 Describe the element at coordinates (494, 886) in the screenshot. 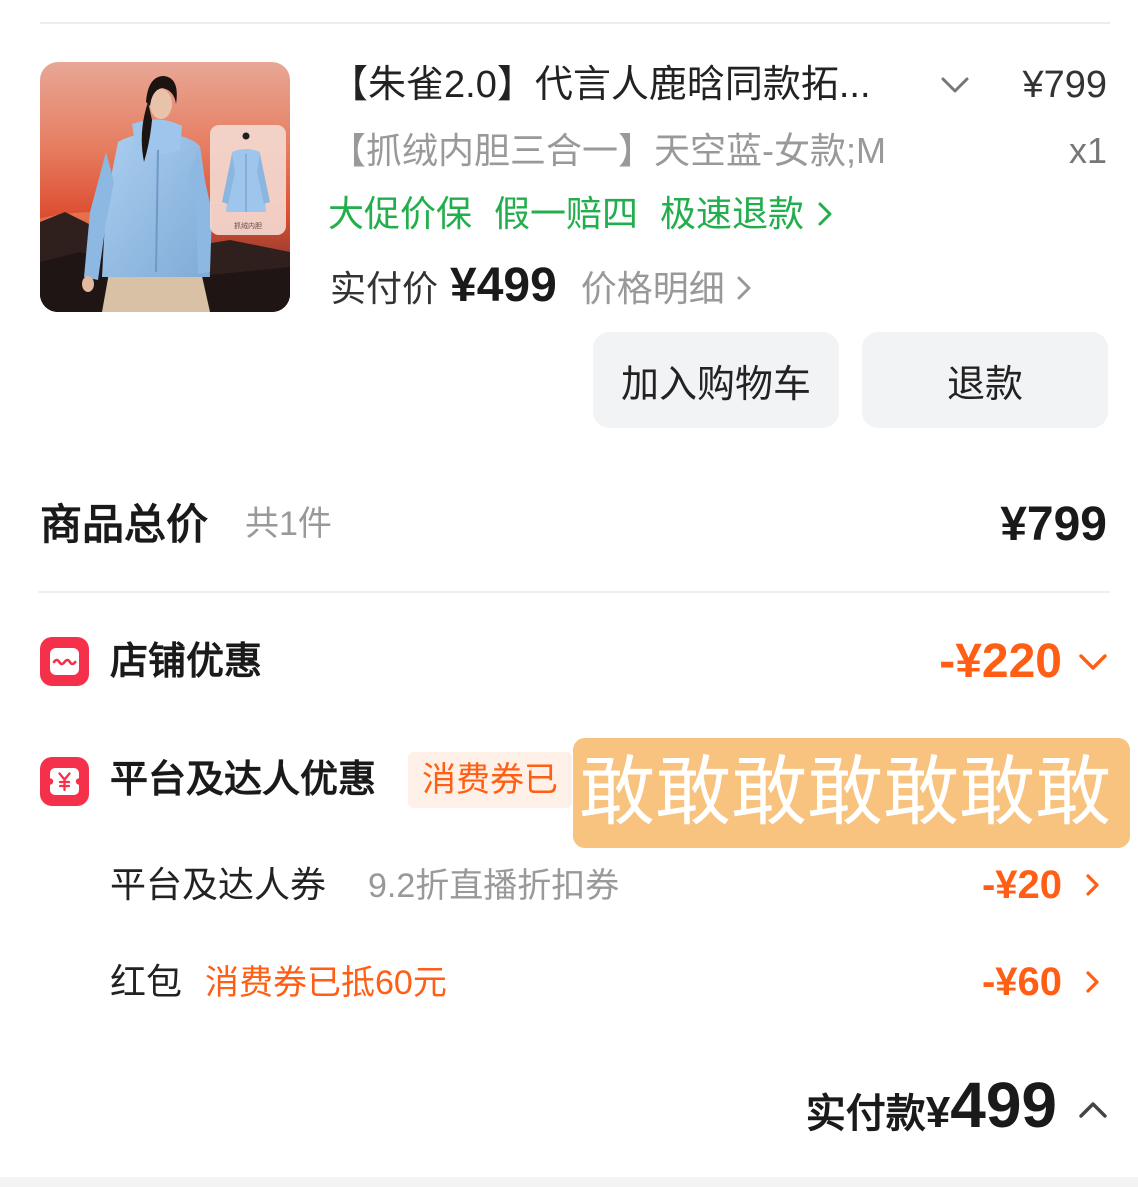

I see `platform-coupon-desc: 9.2折直播折扣券` at that location.